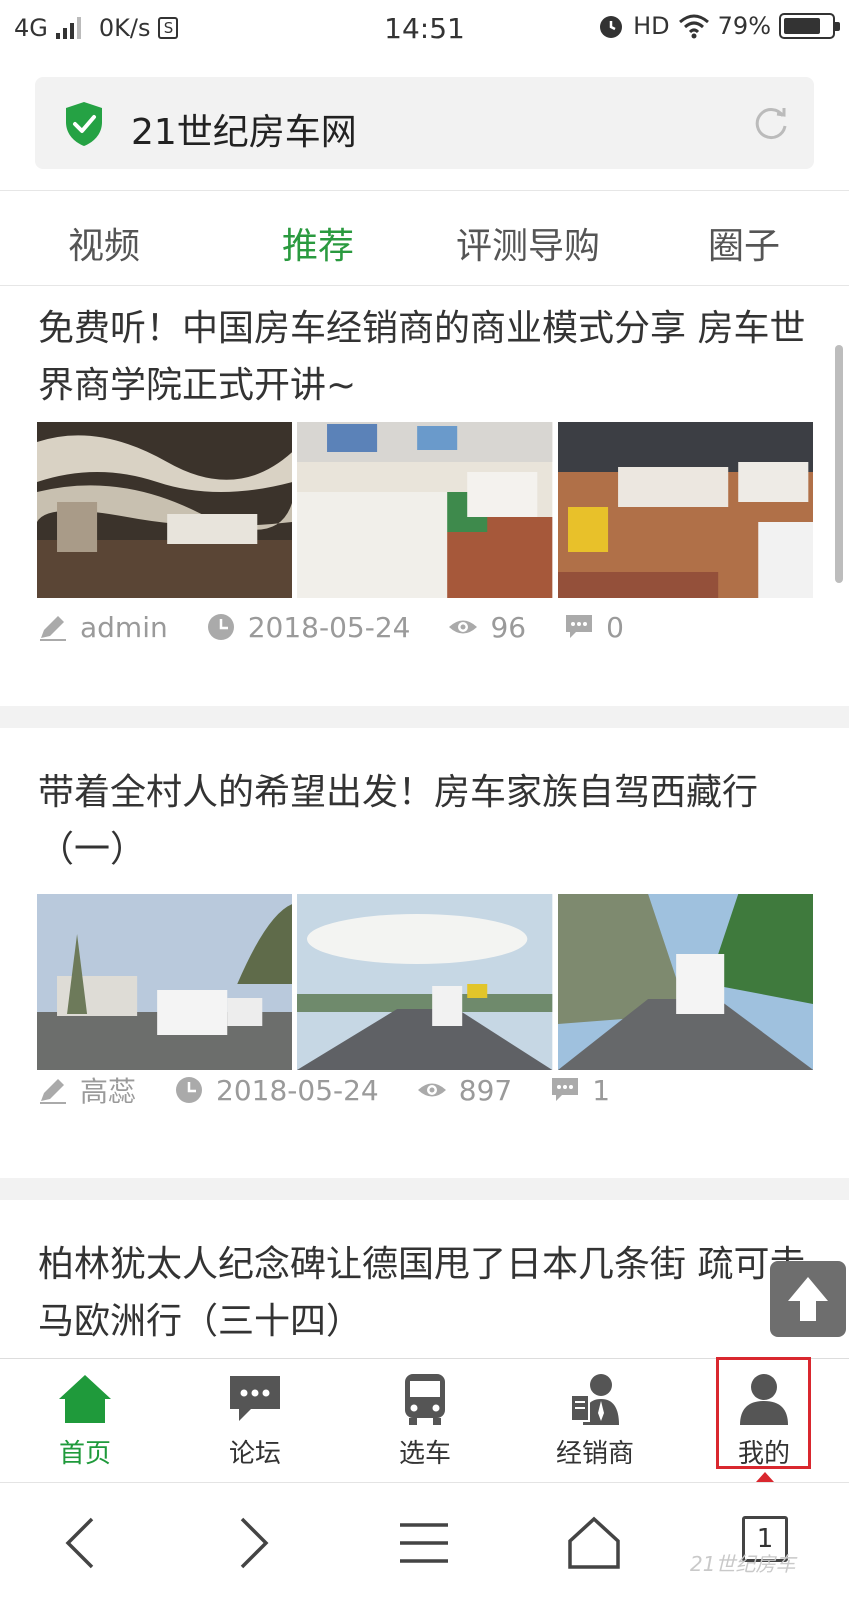  What do you see at coordinates (839, 464) in the screenshot?
I see `scrollbar` at bounding box center [839, 464].